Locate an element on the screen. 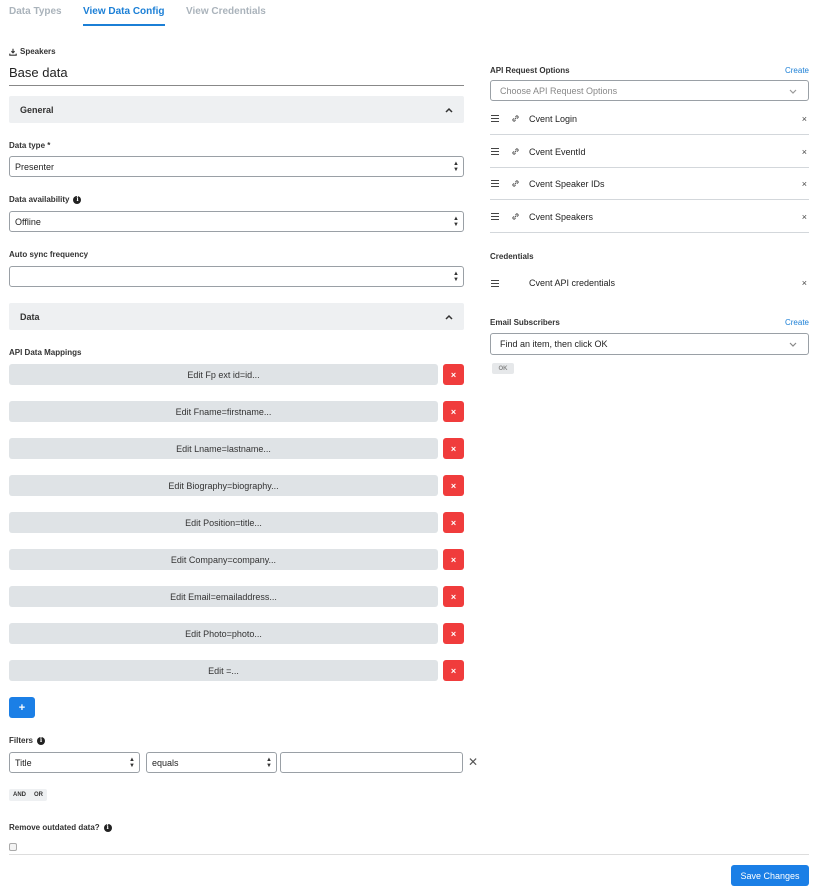 The height and width of the screenshot is (890, 815). credentials-label: Credentials is located at coordinates (512, 256).